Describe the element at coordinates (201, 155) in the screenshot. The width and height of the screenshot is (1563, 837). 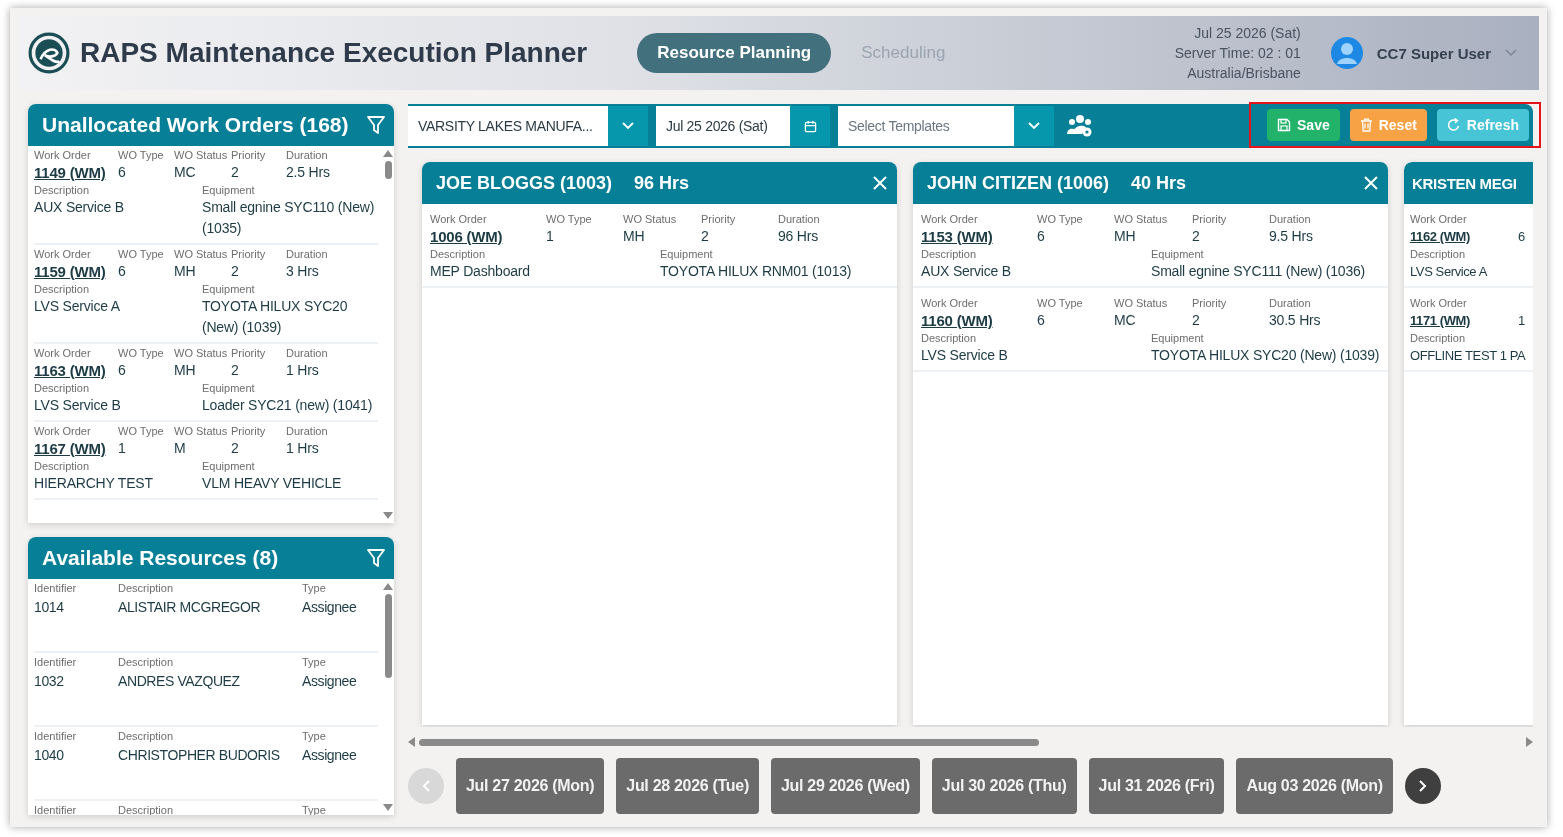
I see `field-label: WO Status` at that location.